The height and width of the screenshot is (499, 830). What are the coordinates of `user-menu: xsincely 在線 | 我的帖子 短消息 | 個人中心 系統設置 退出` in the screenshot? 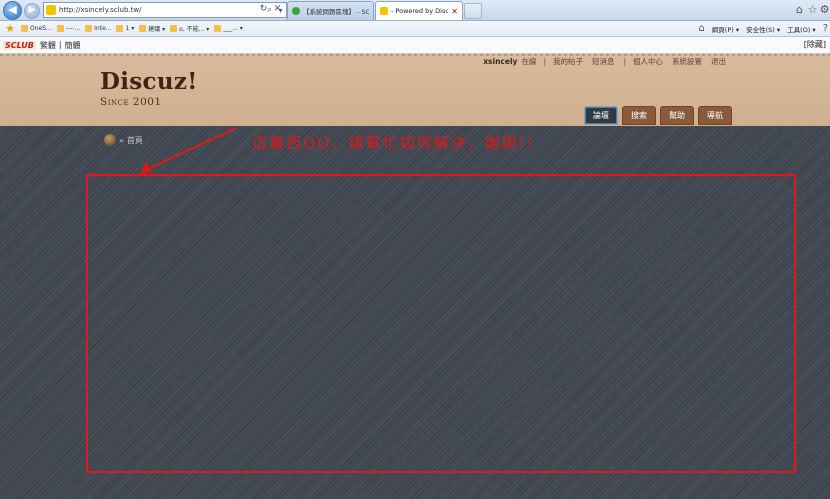 It's located at (604, 61).